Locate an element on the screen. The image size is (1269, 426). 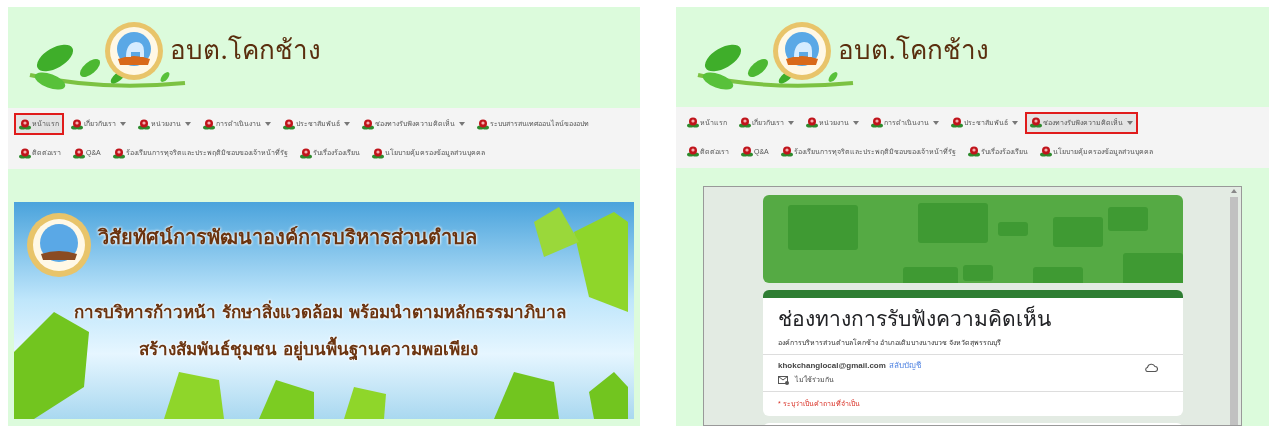
cloud-icon is located at coordinates (1151, 368).